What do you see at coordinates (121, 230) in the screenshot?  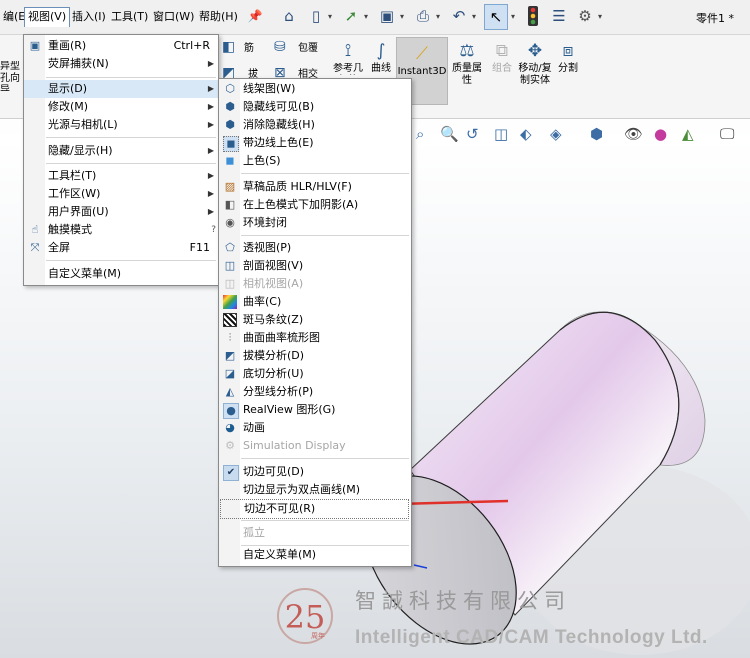 I see `menu-item-touch-mode: ☝ 触摸模式 ?` at bounding box center [121, 230].